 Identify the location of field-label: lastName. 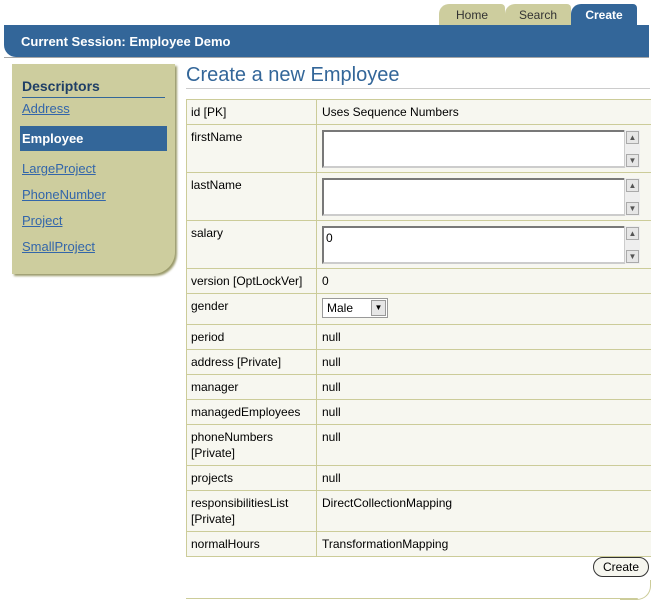
(252, 196).